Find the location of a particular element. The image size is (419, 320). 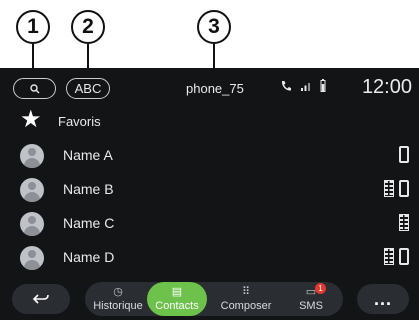

clock-icon: ◷ is located at coordinates (118, 292).